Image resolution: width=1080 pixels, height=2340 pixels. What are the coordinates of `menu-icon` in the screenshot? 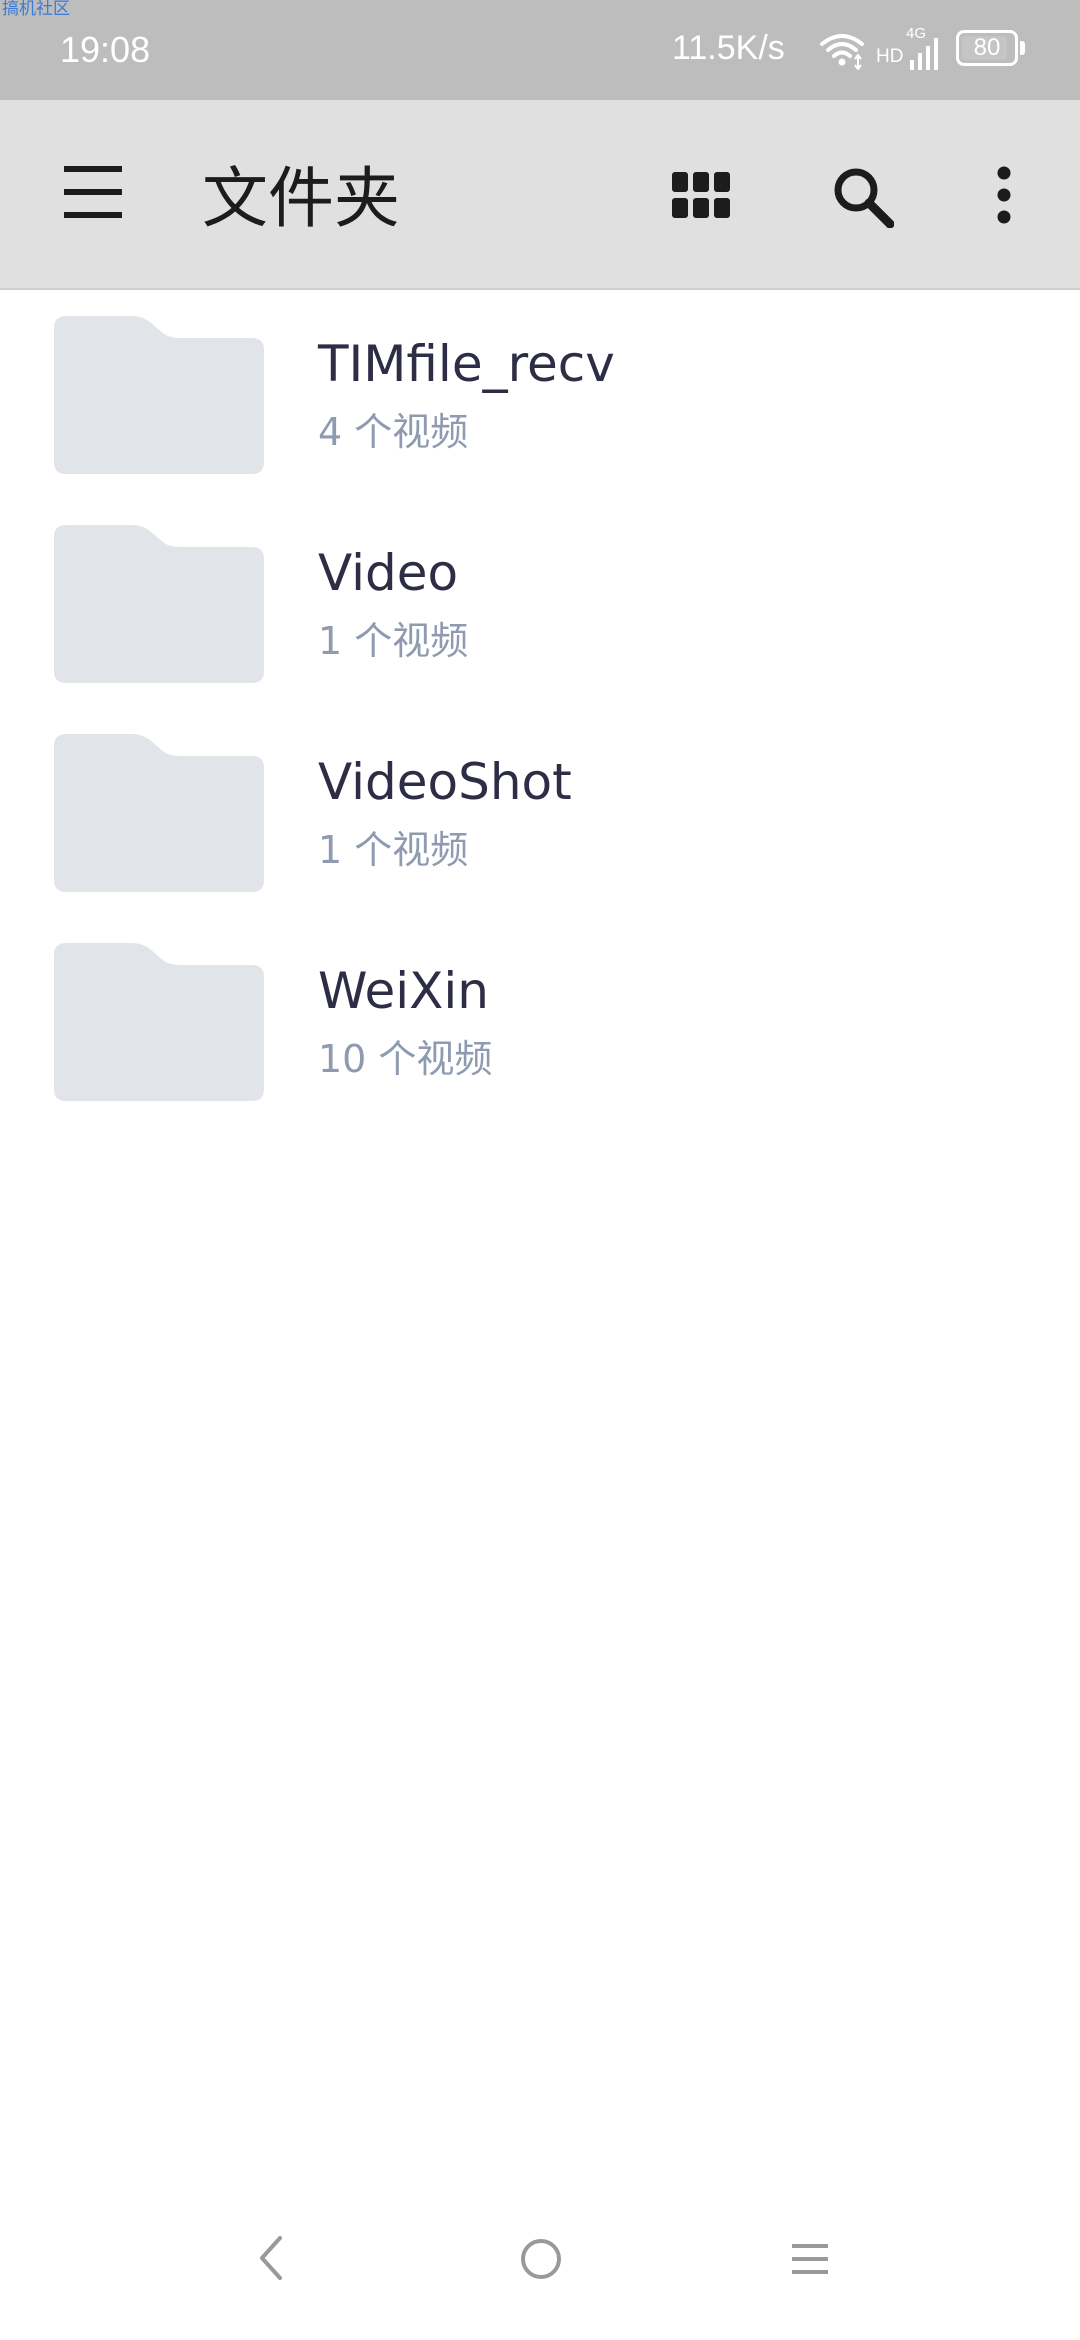 It's located at (93, 192).